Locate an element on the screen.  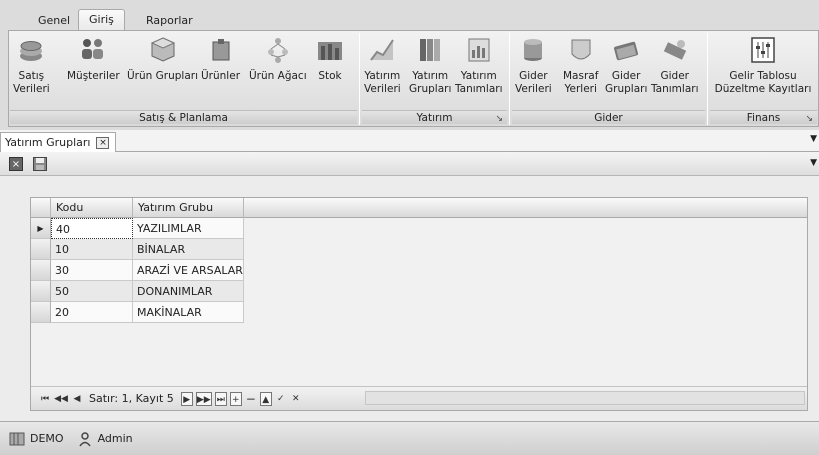
previous-page-button: ◀◀ is located at coordinates (61, 399).